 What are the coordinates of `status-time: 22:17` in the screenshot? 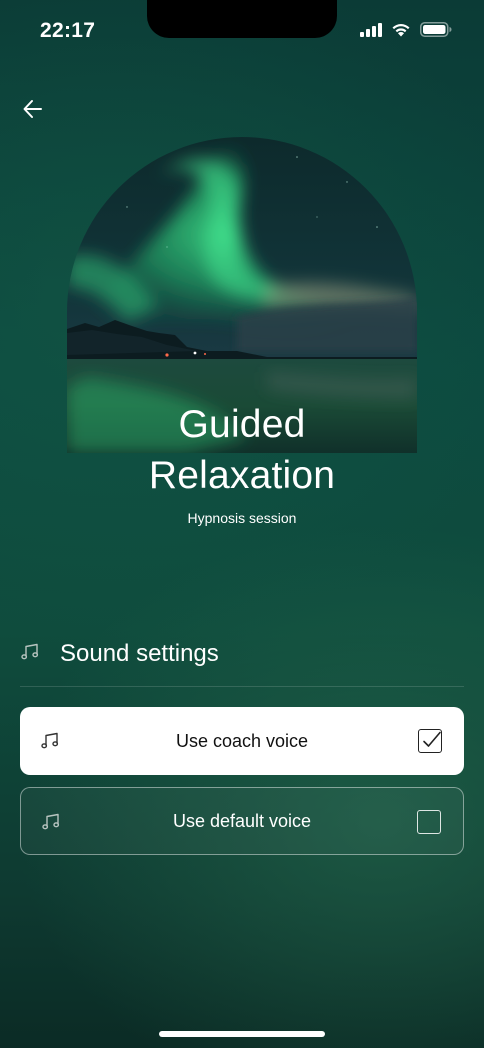 It's located at (68, 30).